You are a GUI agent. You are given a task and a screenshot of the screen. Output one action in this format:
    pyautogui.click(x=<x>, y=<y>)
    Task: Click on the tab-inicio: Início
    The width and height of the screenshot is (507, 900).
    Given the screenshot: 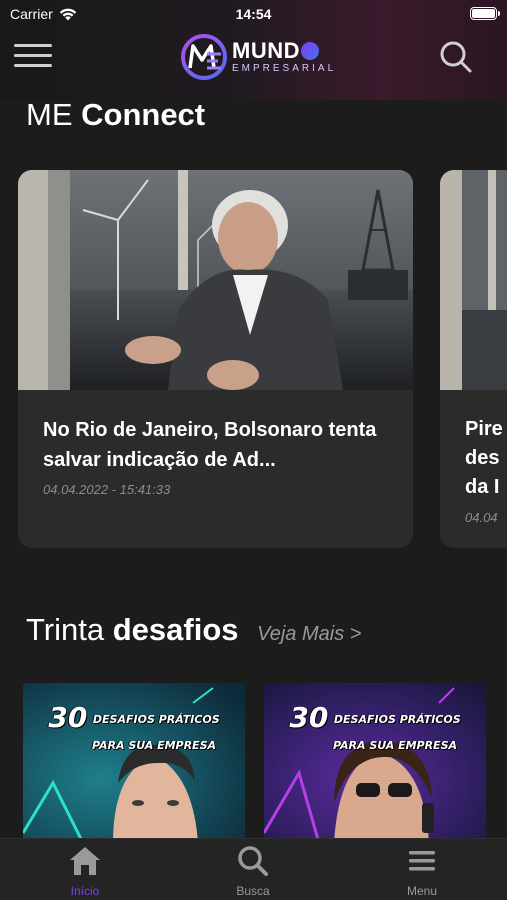 What is the action you would take?
    pyautogui.click(x=85, y=871)
    